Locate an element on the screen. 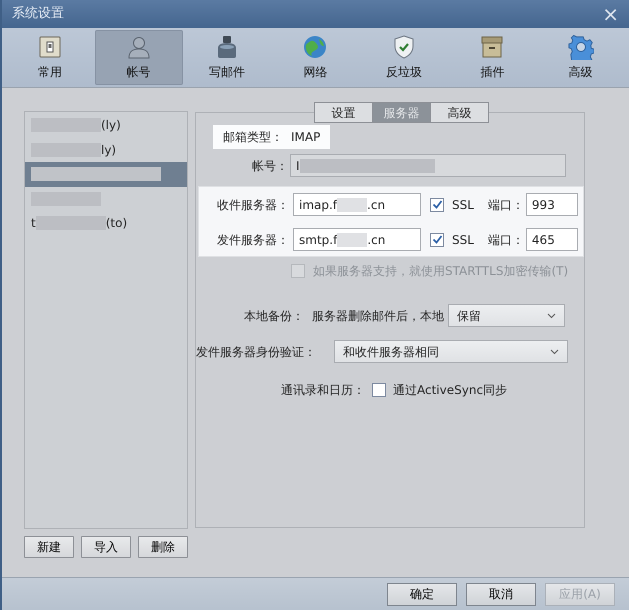 This screenshot has height=610, width=629. field-label: 帐号： is located at coordinates (269, 166).